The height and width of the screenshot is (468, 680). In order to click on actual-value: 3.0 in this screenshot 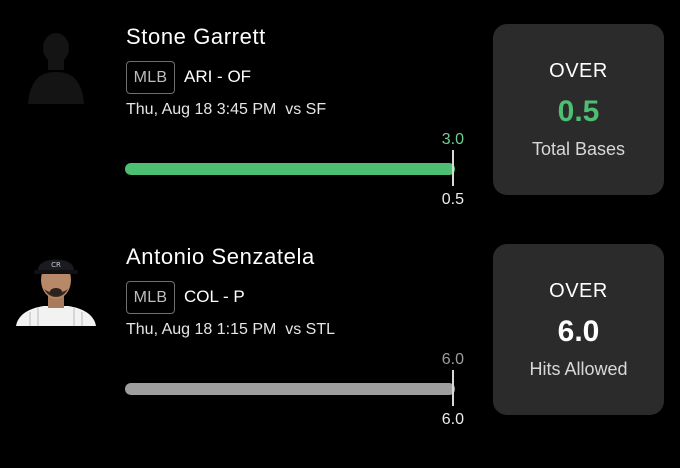, I will do `click(452, 139)`.